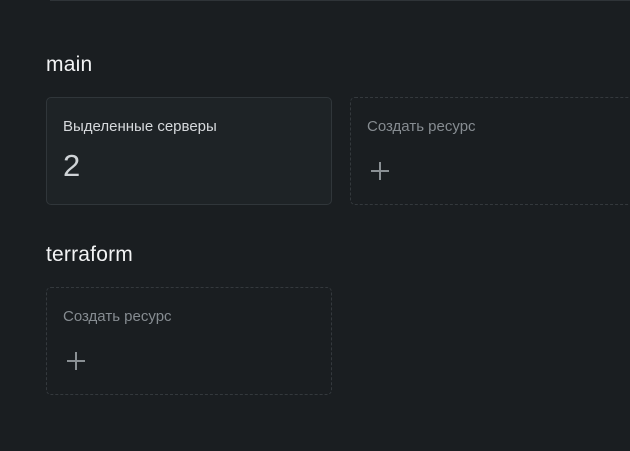 This screenshot has width=630, height=451. I want to click on create-resource-card-main: Создать ресурс, so click(490, 151).